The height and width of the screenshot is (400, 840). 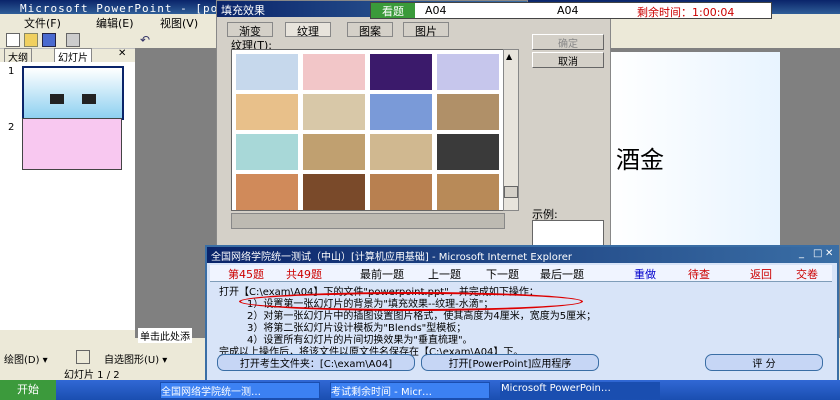 I want to click on save-icon, so click(x=49, y=40).